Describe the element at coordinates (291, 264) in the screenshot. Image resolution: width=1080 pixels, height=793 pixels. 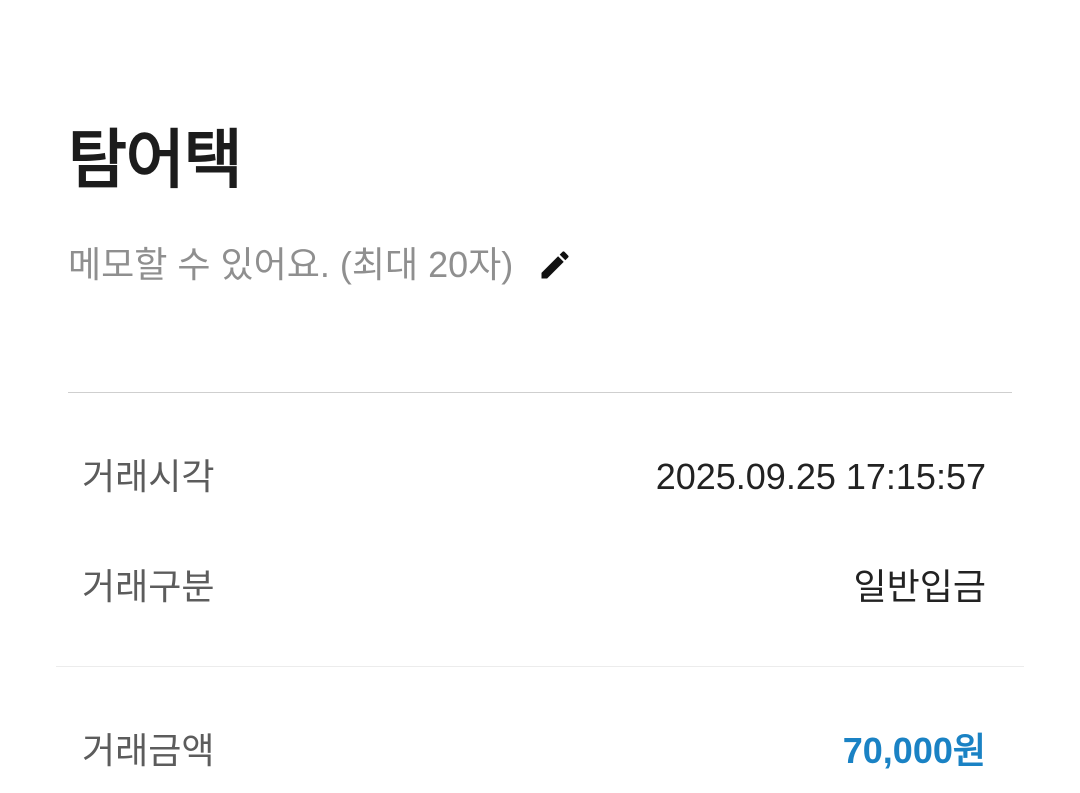
I see `memo-placeholder: 메모할 수 있어요. (최대 20자)` at that location.